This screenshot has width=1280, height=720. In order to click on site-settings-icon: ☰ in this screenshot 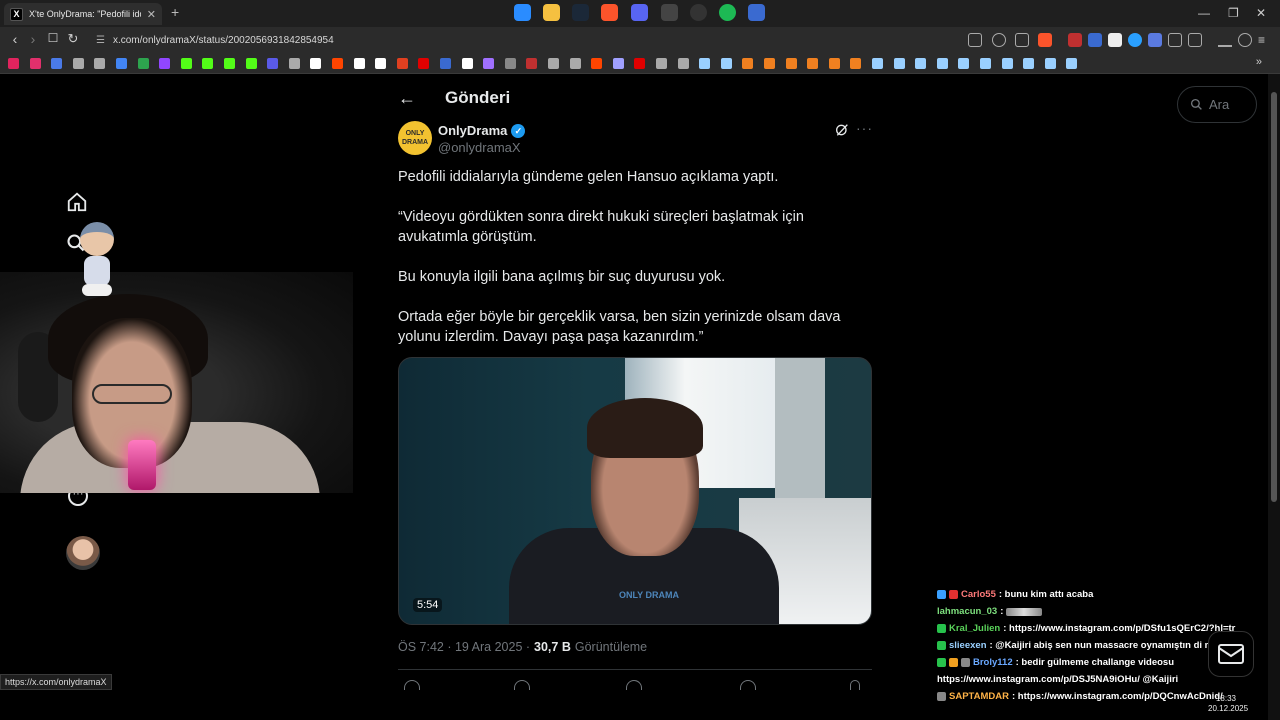, I will do `click(100, 40)`.